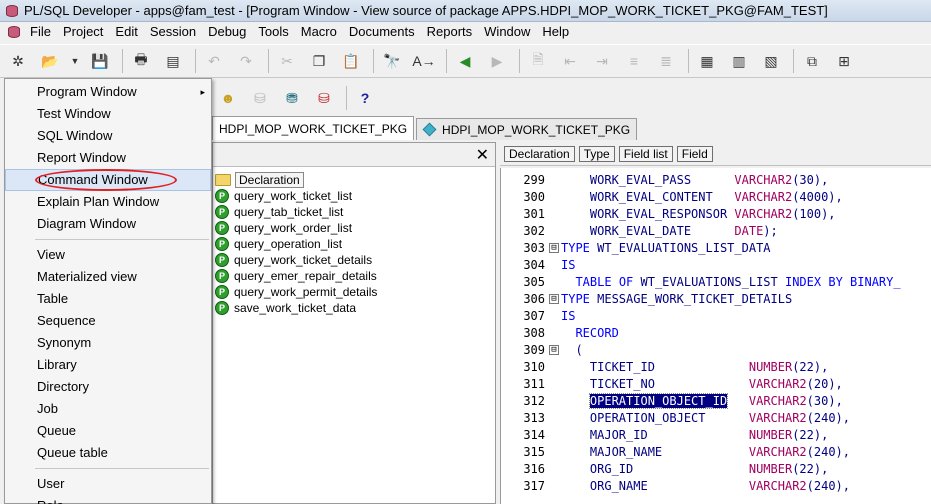  Describe the element at coordinates (707, 61) in the screenshot. I see `window-list-icon: ▦` at that location.